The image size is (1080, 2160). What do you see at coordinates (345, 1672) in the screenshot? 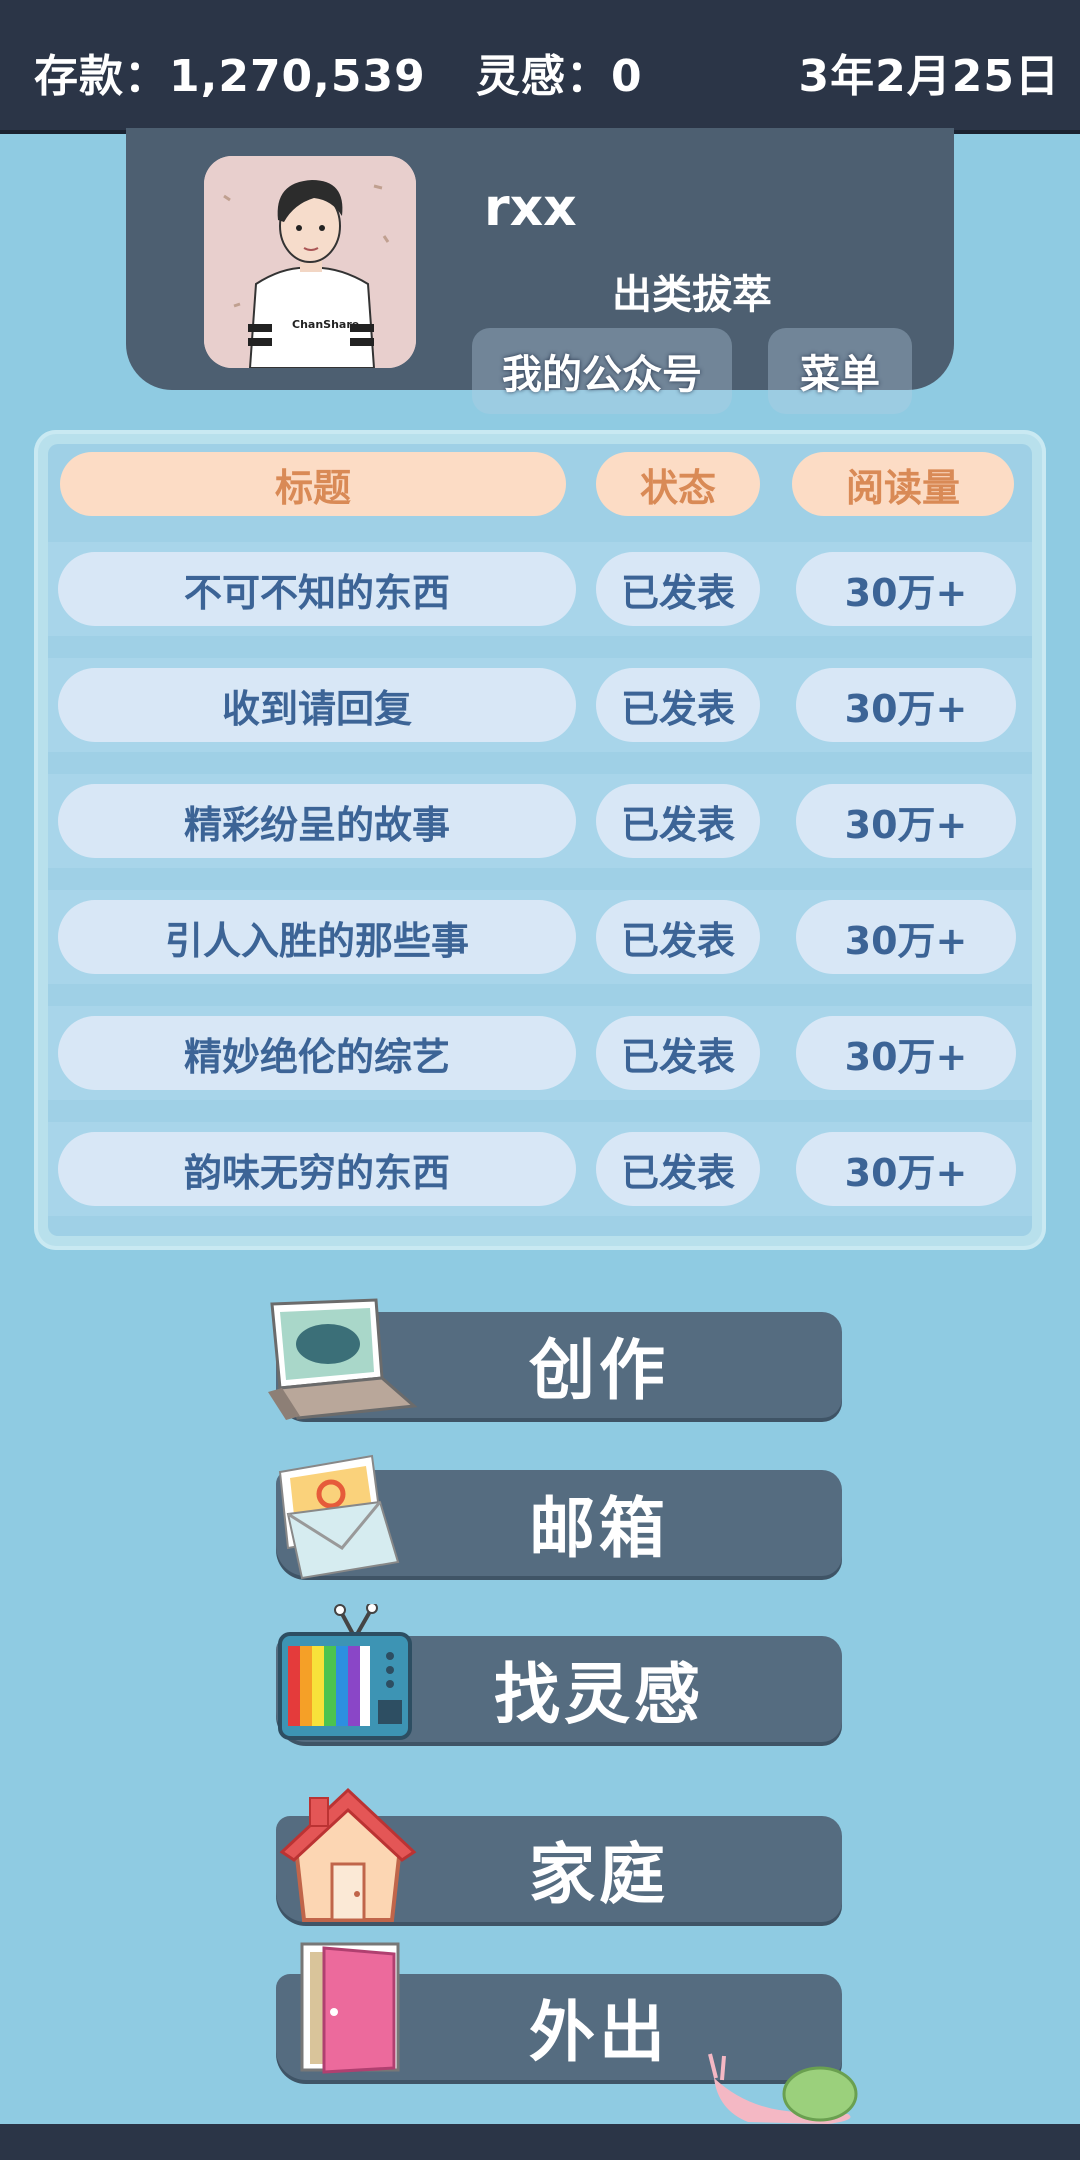
I see `tv-icon` at bounding box center [345, 1672].